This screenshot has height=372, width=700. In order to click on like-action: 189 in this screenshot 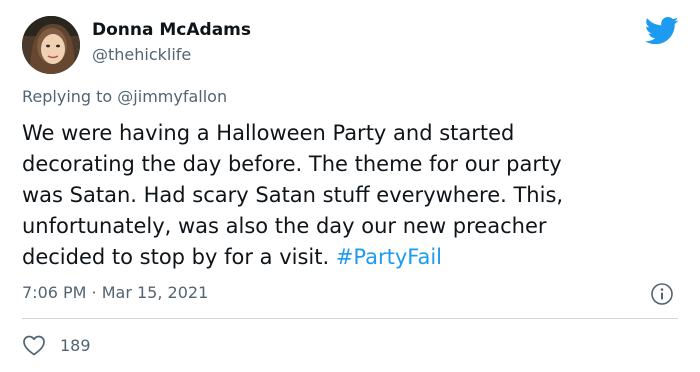, I will do `click(56, 345)`.